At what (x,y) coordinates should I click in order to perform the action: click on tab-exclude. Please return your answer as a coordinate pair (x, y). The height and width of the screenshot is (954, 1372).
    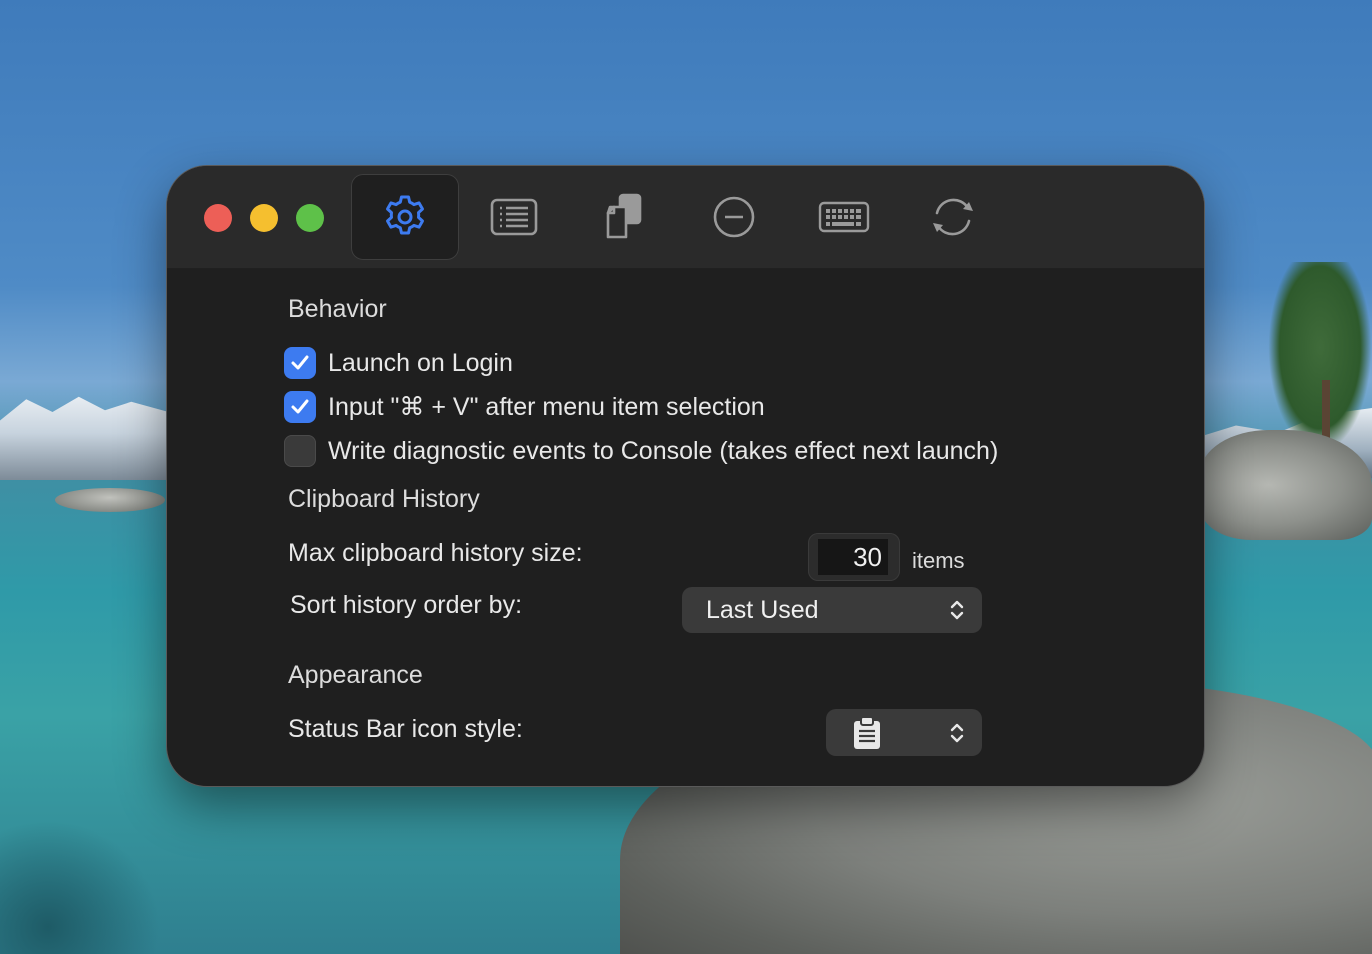
    Looking at the image, I should click on (734, 217).